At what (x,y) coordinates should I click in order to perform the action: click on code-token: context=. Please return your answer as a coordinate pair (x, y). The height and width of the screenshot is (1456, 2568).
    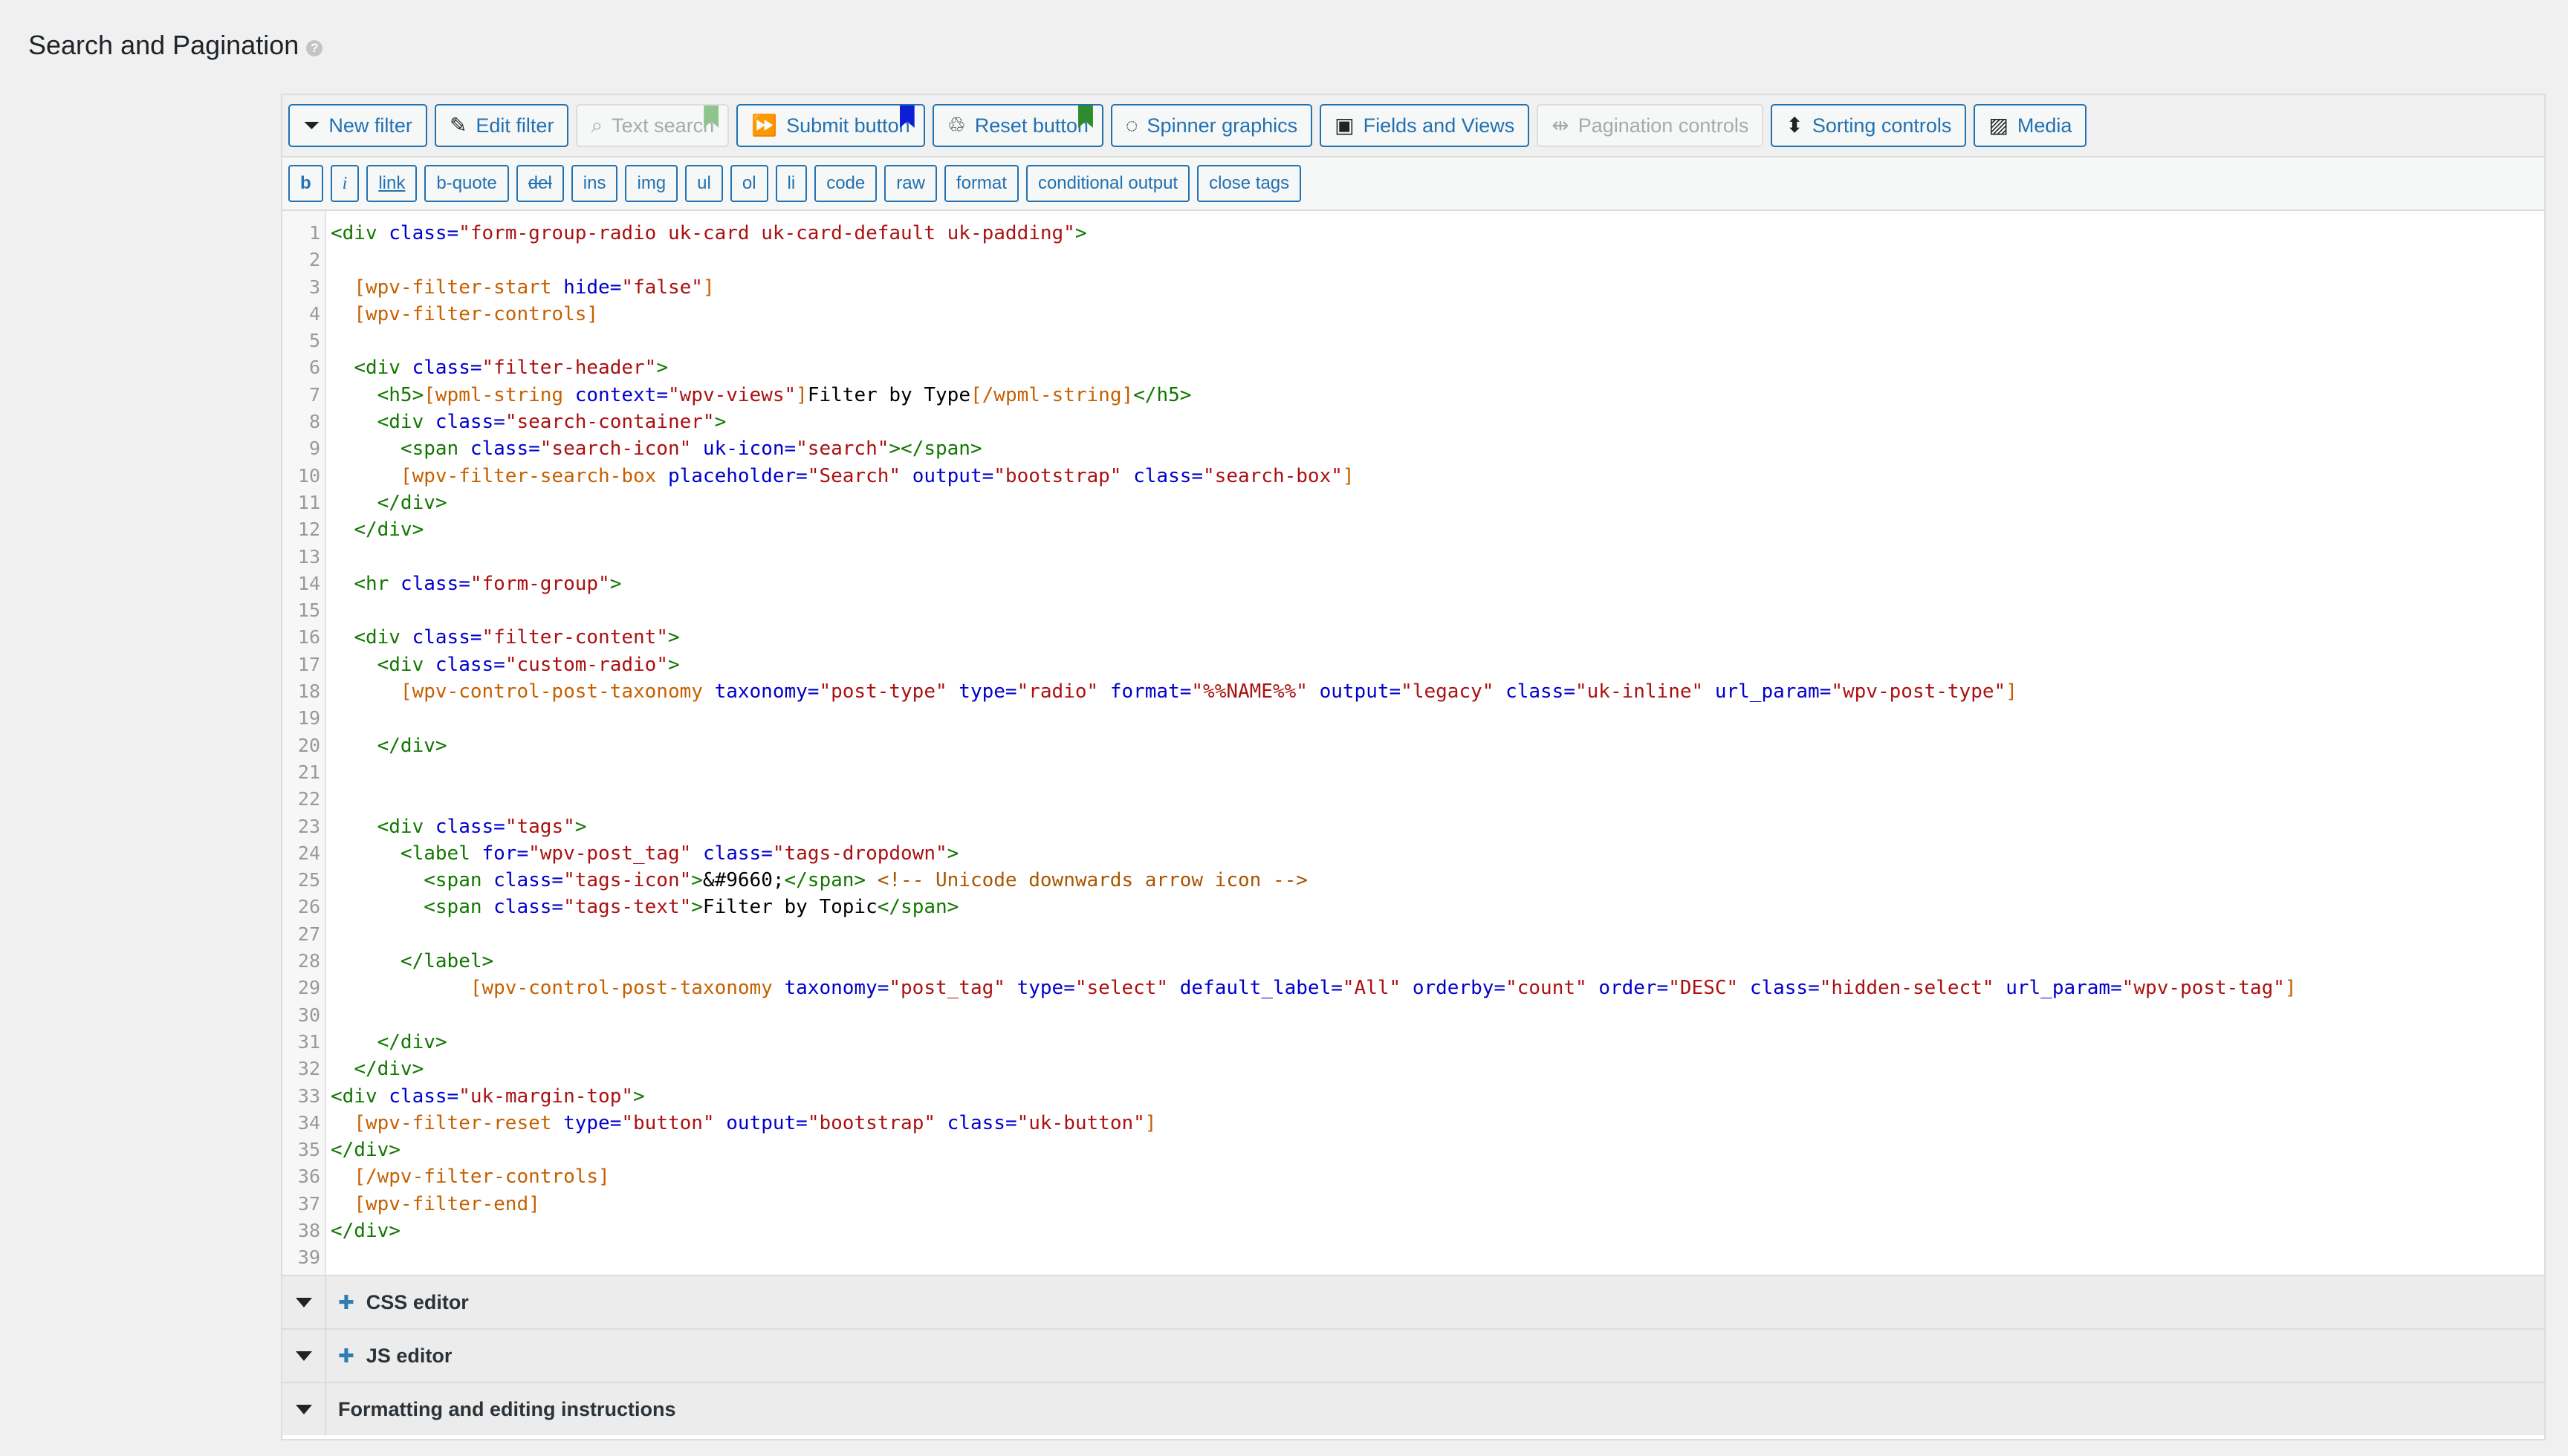
    Looking at the image, I should click on (621, 395).